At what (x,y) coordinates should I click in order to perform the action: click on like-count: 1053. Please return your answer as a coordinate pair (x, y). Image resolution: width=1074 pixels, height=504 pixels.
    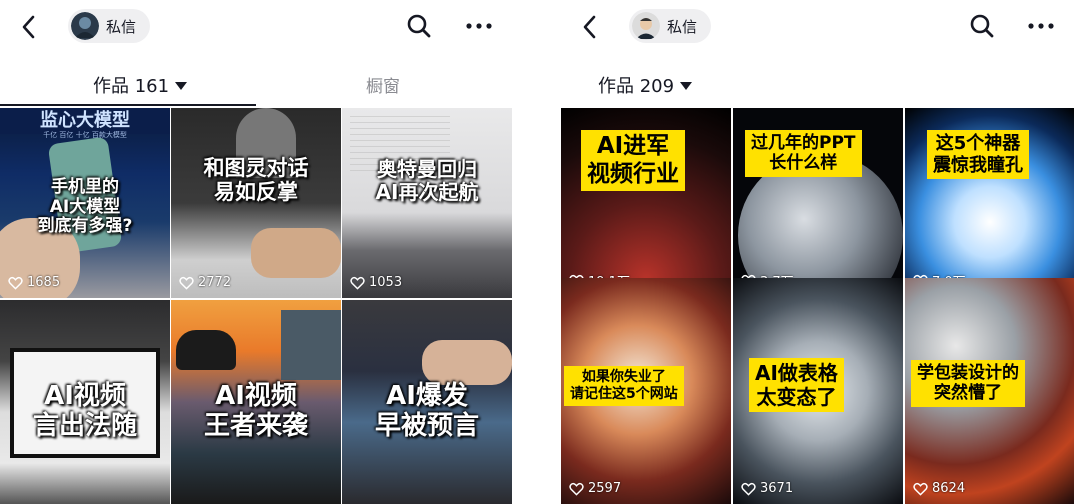
    Looking at the image, I should click on (376, 282).